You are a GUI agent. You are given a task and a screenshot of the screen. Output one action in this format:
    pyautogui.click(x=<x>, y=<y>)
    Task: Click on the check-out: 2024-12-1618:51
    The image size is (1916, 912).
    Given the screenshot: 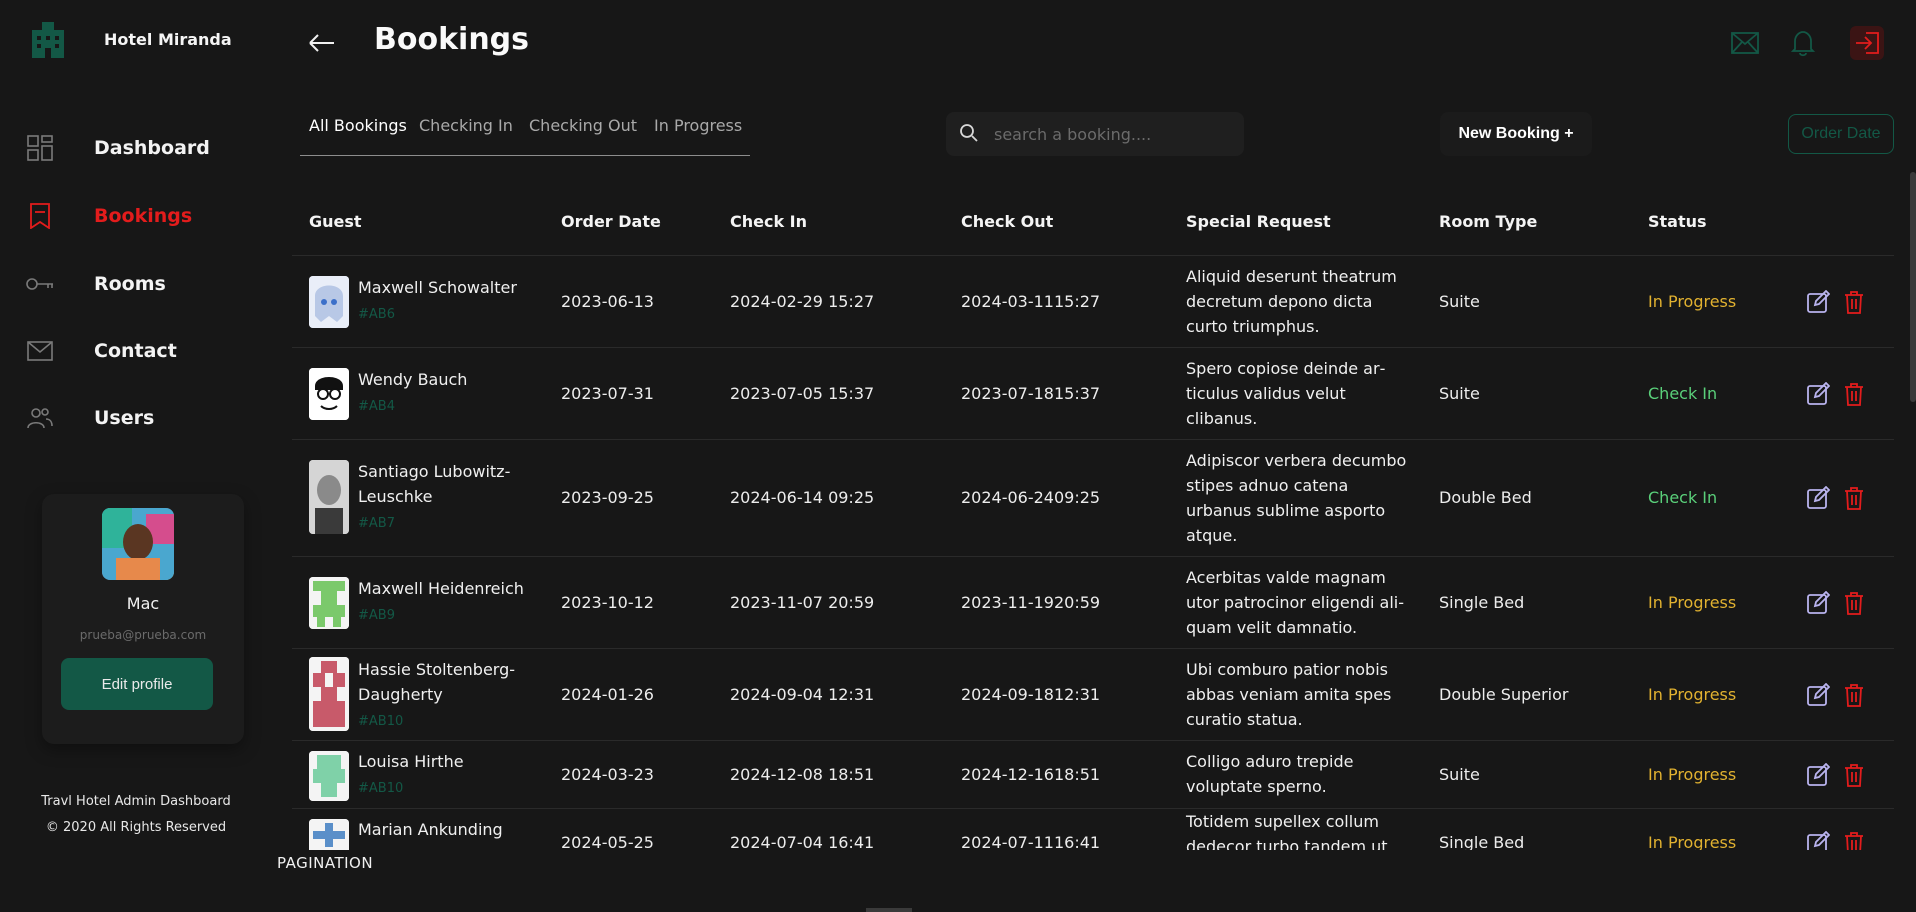 What is the action you would take?
    pyautogui.click(x=1031, y=774)
    